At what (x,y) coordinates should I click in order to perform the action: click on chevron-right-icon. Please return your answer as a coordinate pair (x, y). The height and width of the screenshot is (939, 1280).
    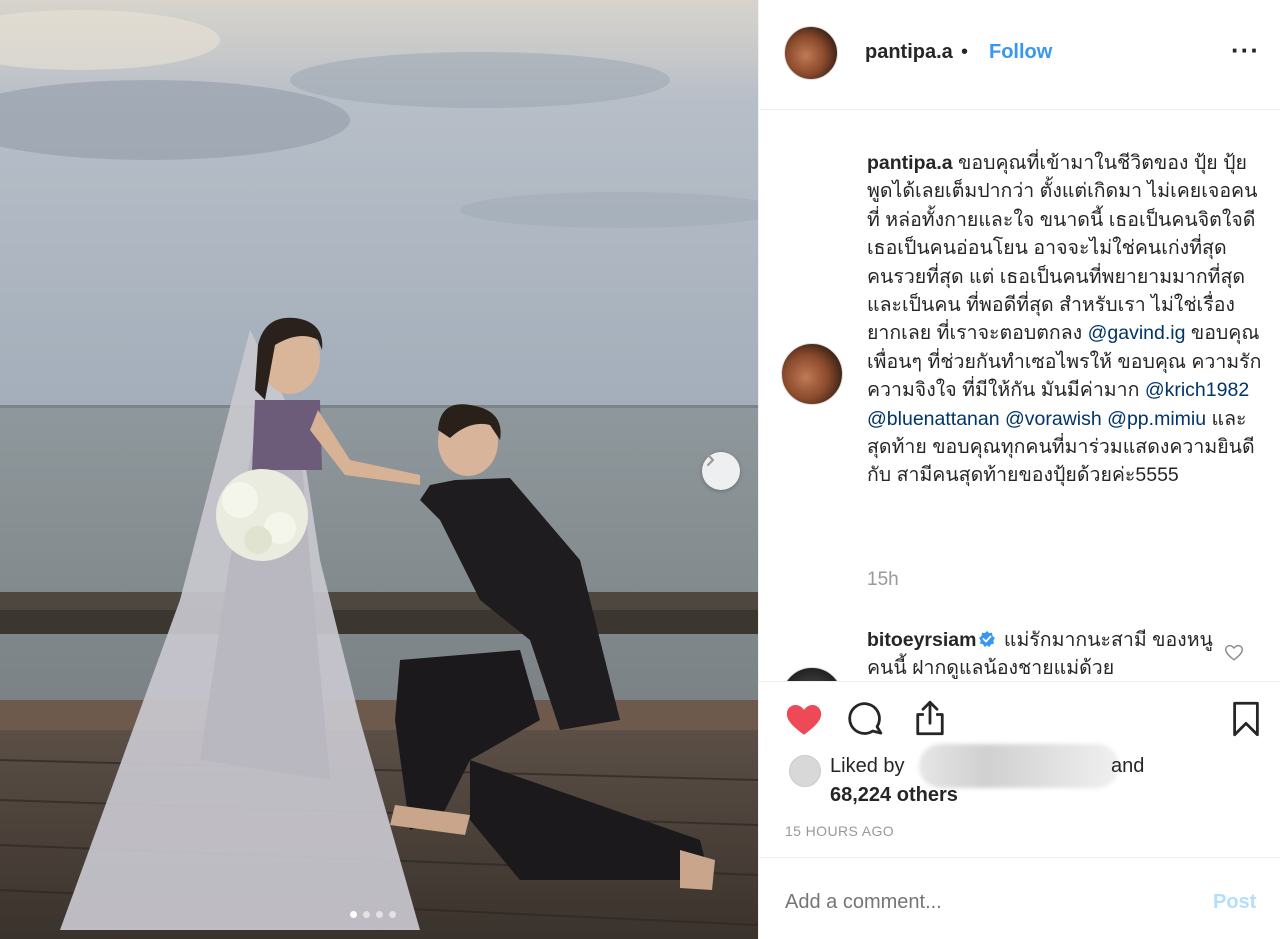
    Looking at the image, I should click on (710, 460).